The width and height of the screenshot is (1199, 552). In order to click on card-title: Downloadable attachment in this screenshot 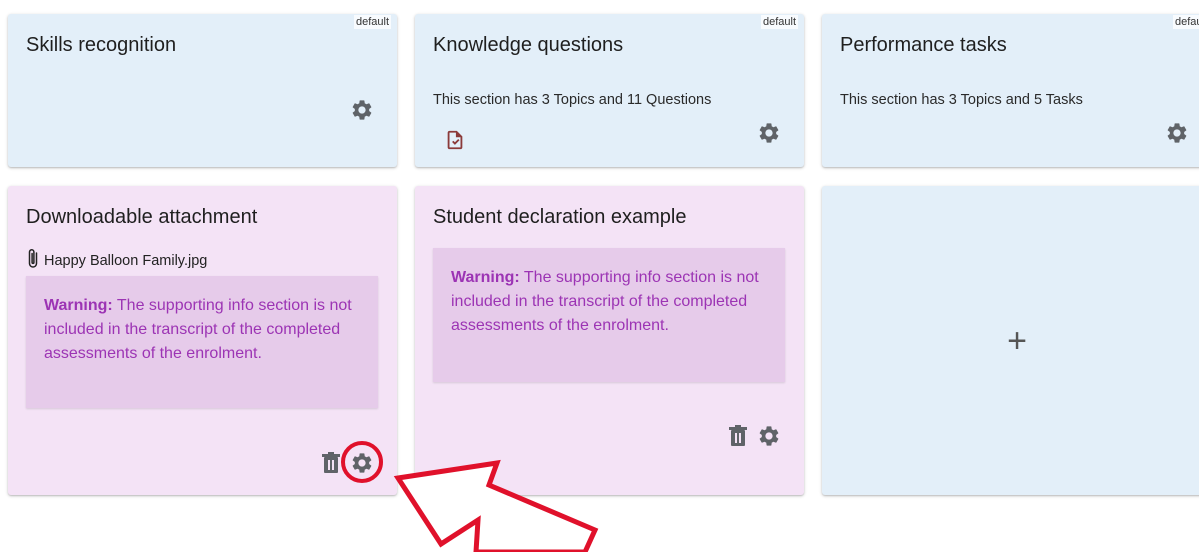, I will do `click(142, 217)`.